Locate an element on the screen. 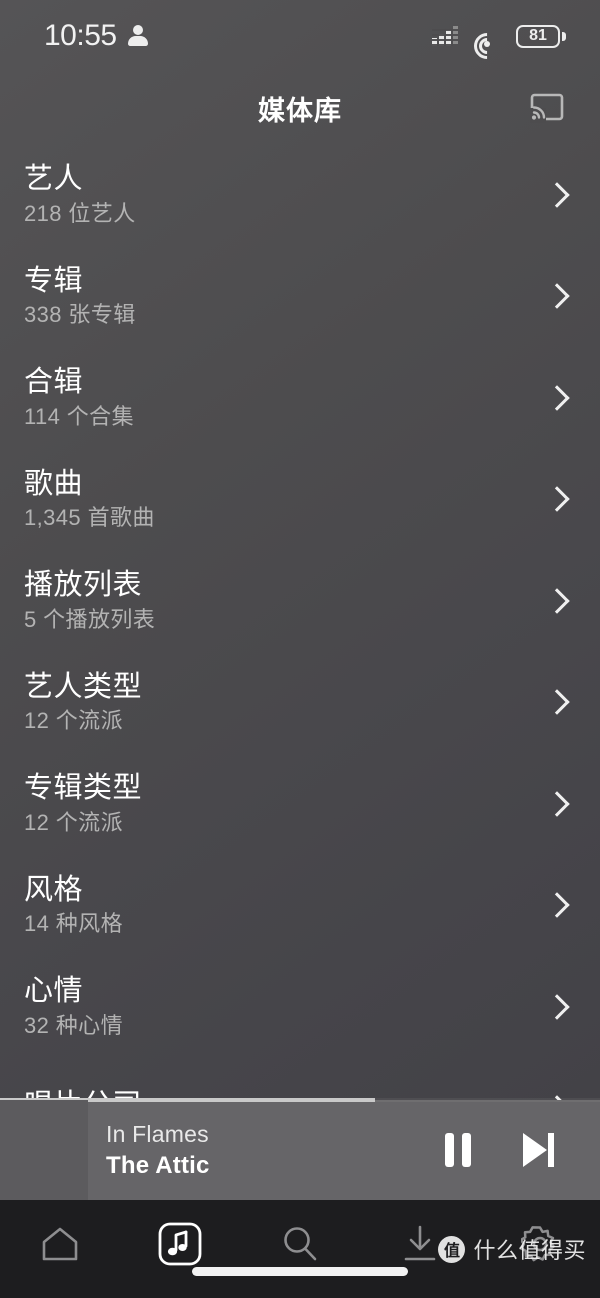 This screenshot has width=600, height=1298. library-row-styles: 风格 14 种风格 is located at coordinates (300, 906).